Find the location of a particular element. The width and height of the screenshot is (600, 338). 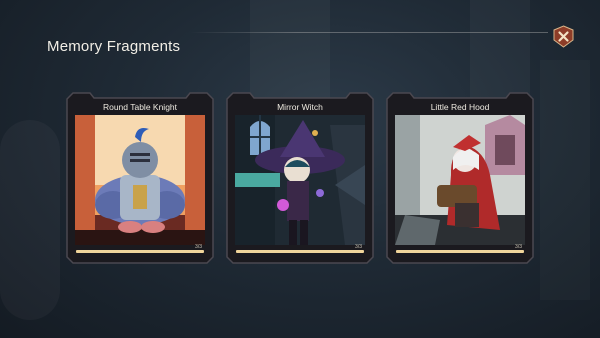

card-art-witch is located at coordinates (300, 180).